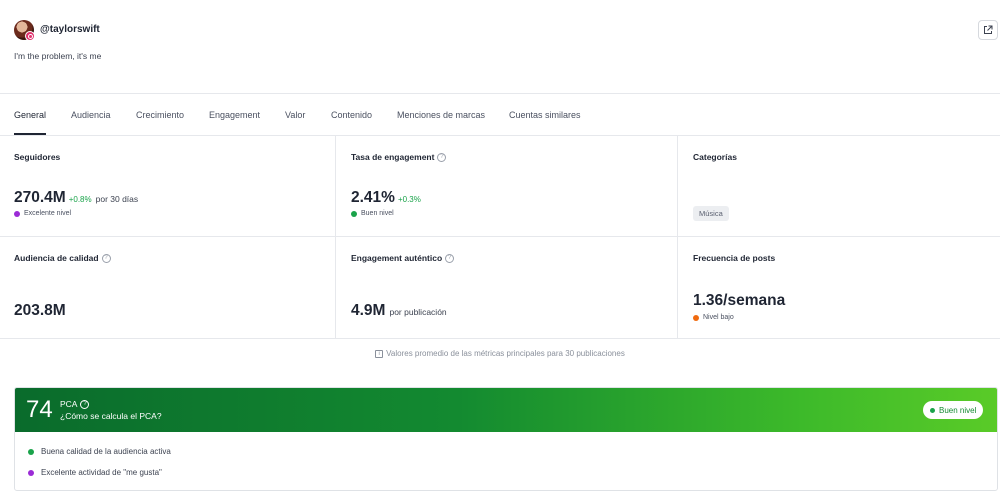 Image resolution: width=1000 pixels, height=496 pixels. Describe the element at coordinates (295, 115) in the screenshot. I see `tab-valor: Valor` at that location.